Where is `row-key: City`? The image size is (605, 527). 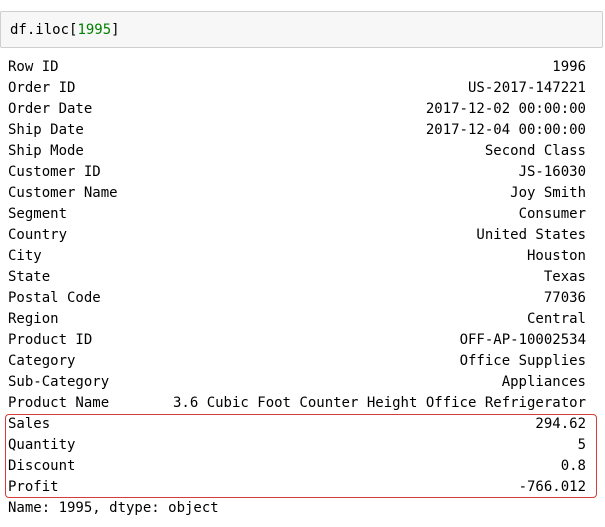
row-key: City is located at coordinates (25, 256).